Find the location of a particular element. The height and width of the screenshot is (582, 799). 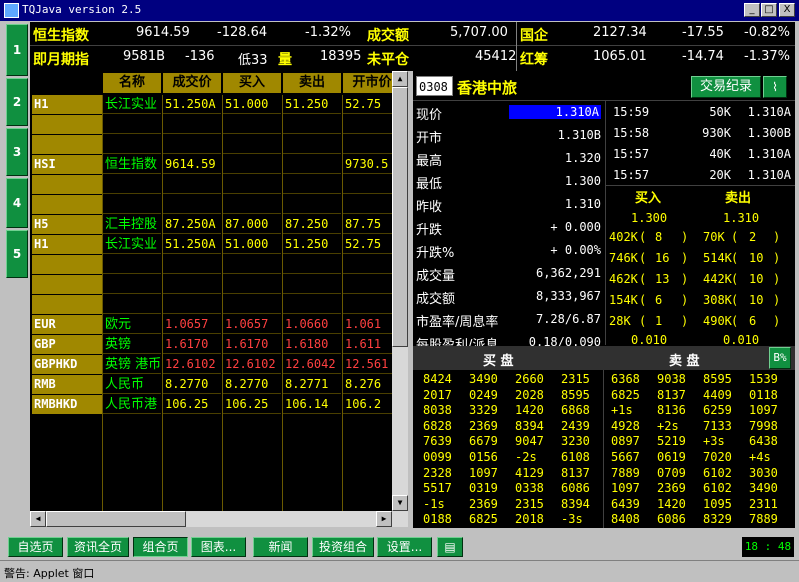

cell-buy: 1.0657 is located at coordinates (247, 324).